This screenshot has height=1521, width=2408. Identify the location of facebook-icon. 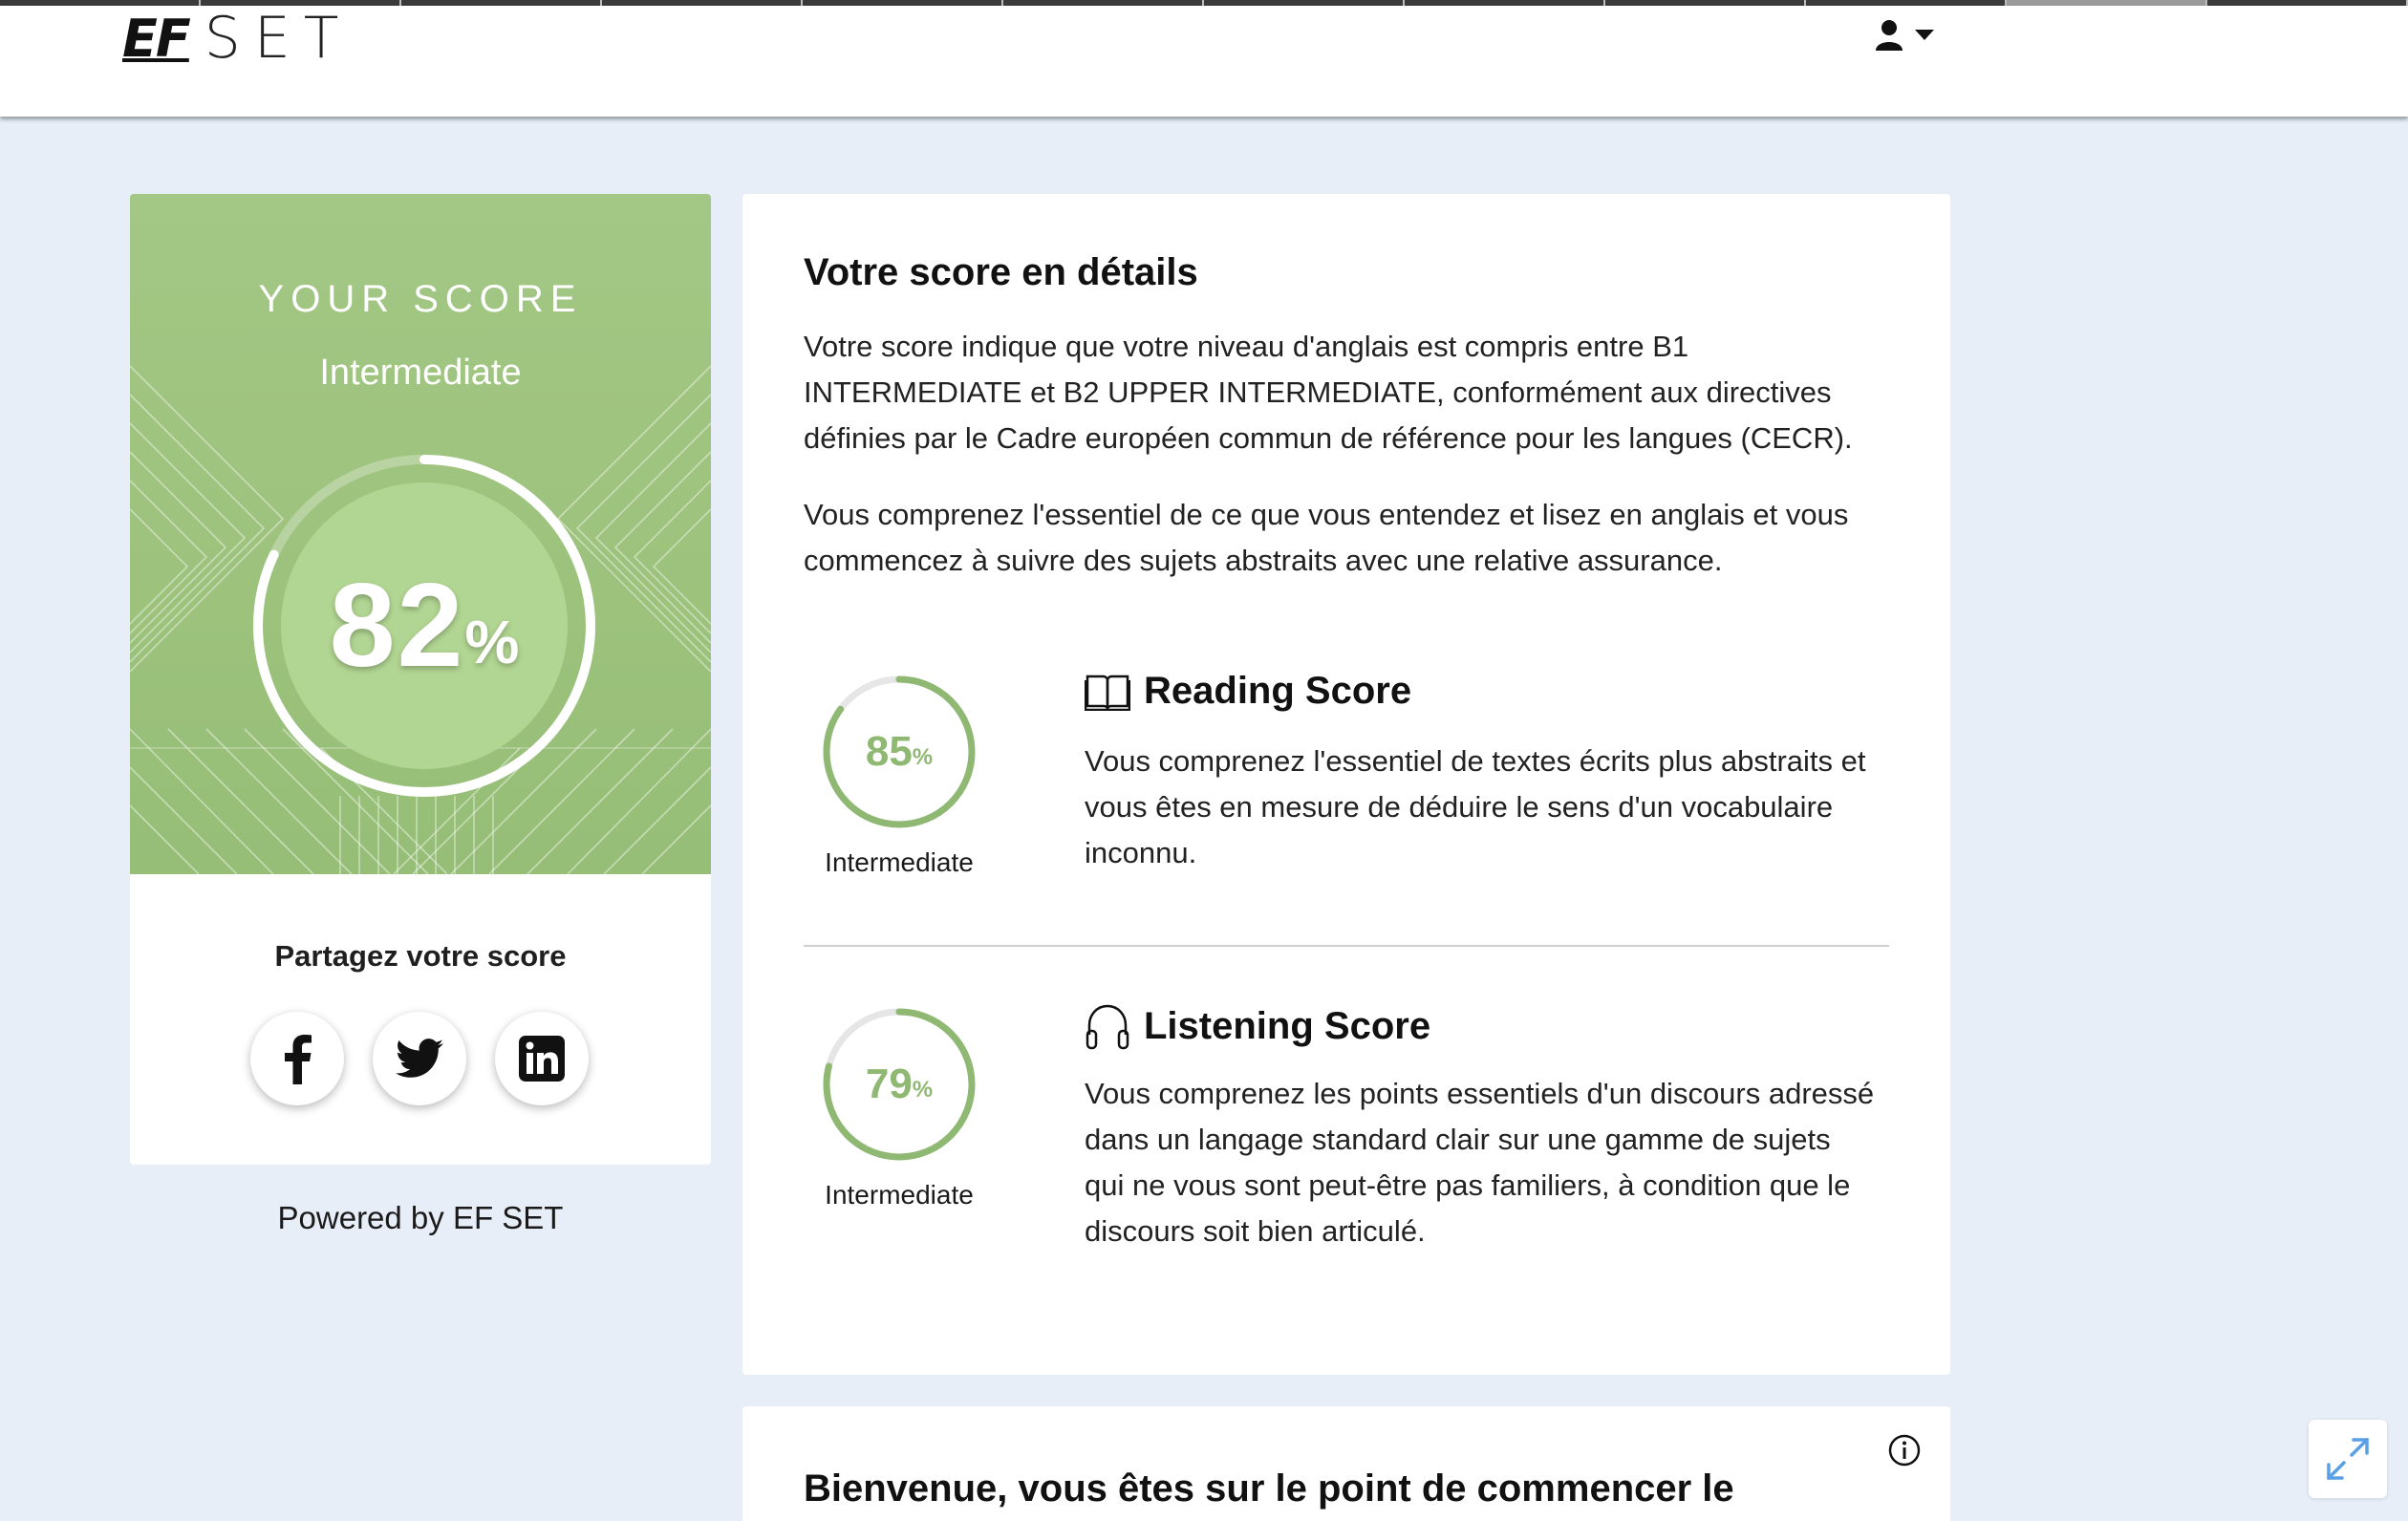
(299, 1060).